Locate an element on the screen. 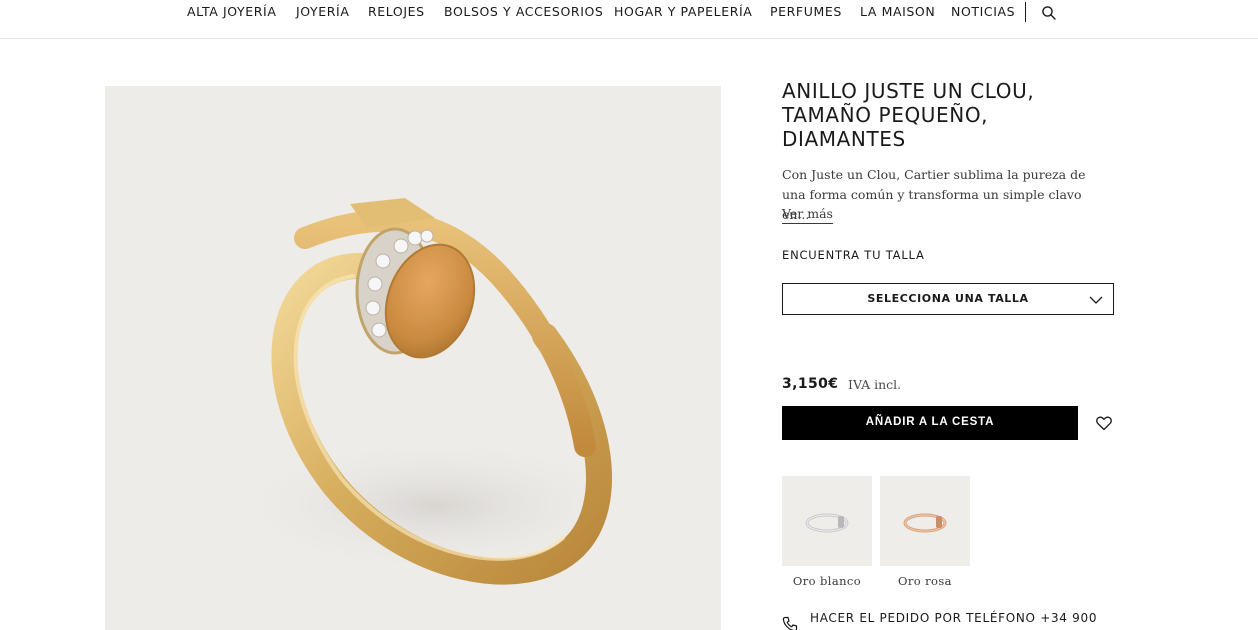 Image resolution: width=1258 pixels, height=630 pixels. tax-note: IVA incl. is located at coordinates (875, 384).